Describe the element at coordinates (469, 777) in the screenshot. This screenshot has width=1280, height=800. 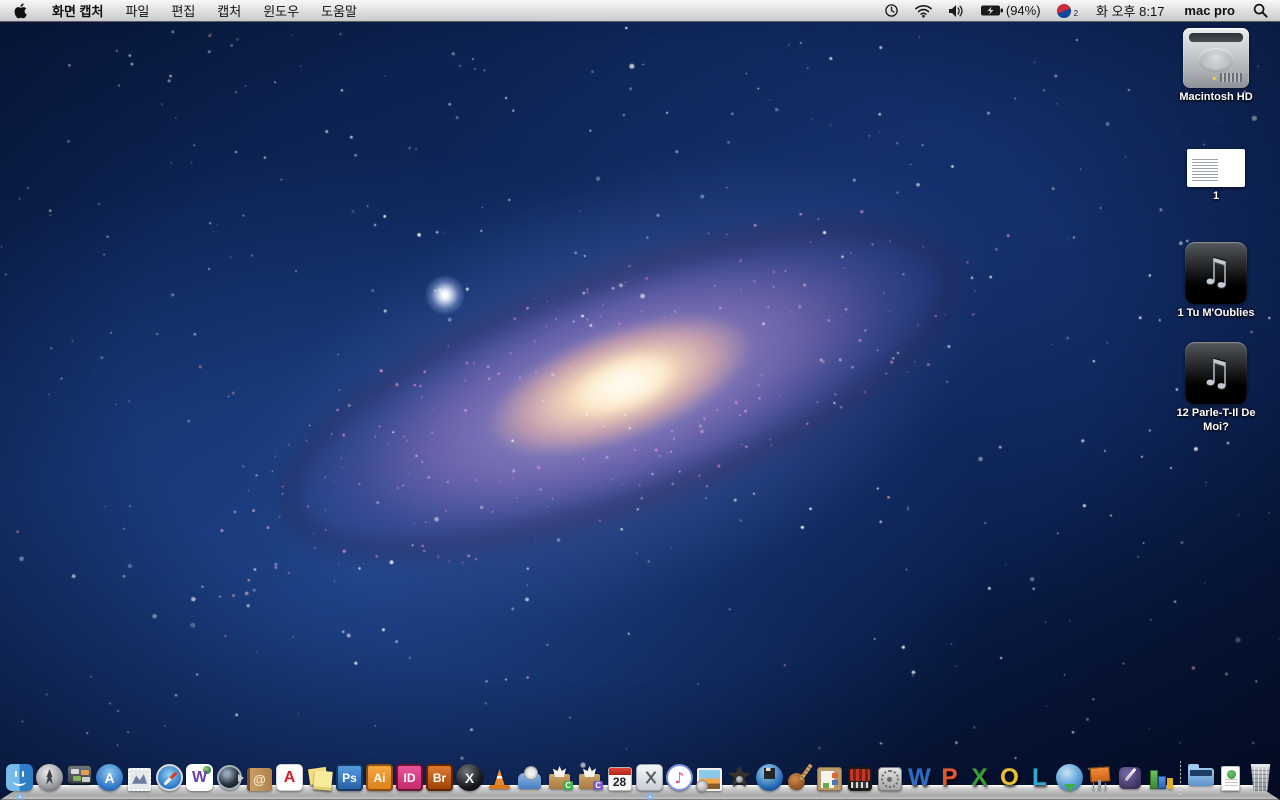
I see `x-media-app-glyph: X` at that location.